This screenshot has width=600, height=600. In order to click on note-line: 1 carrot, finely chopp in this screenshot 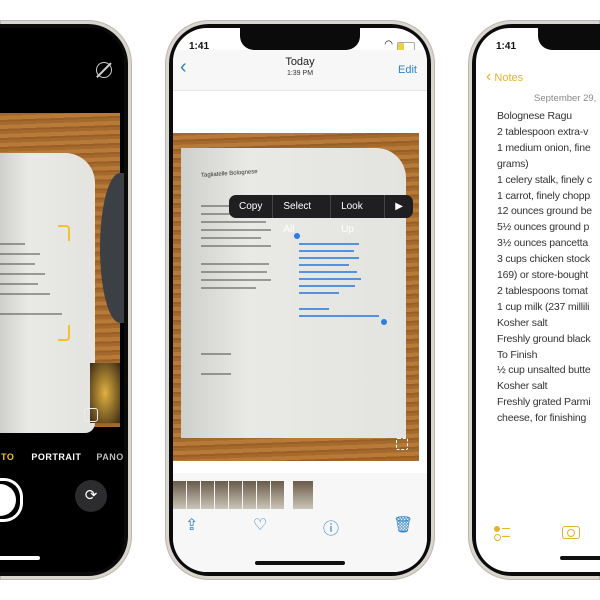, I will do `click(544, 195)`.